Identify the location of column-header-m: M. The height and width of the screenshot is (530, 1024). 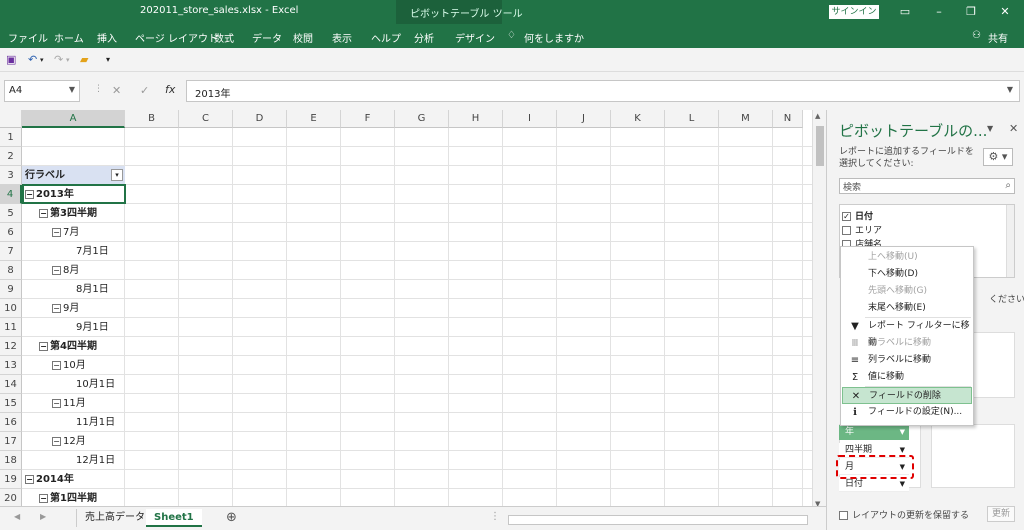
(746, 119).